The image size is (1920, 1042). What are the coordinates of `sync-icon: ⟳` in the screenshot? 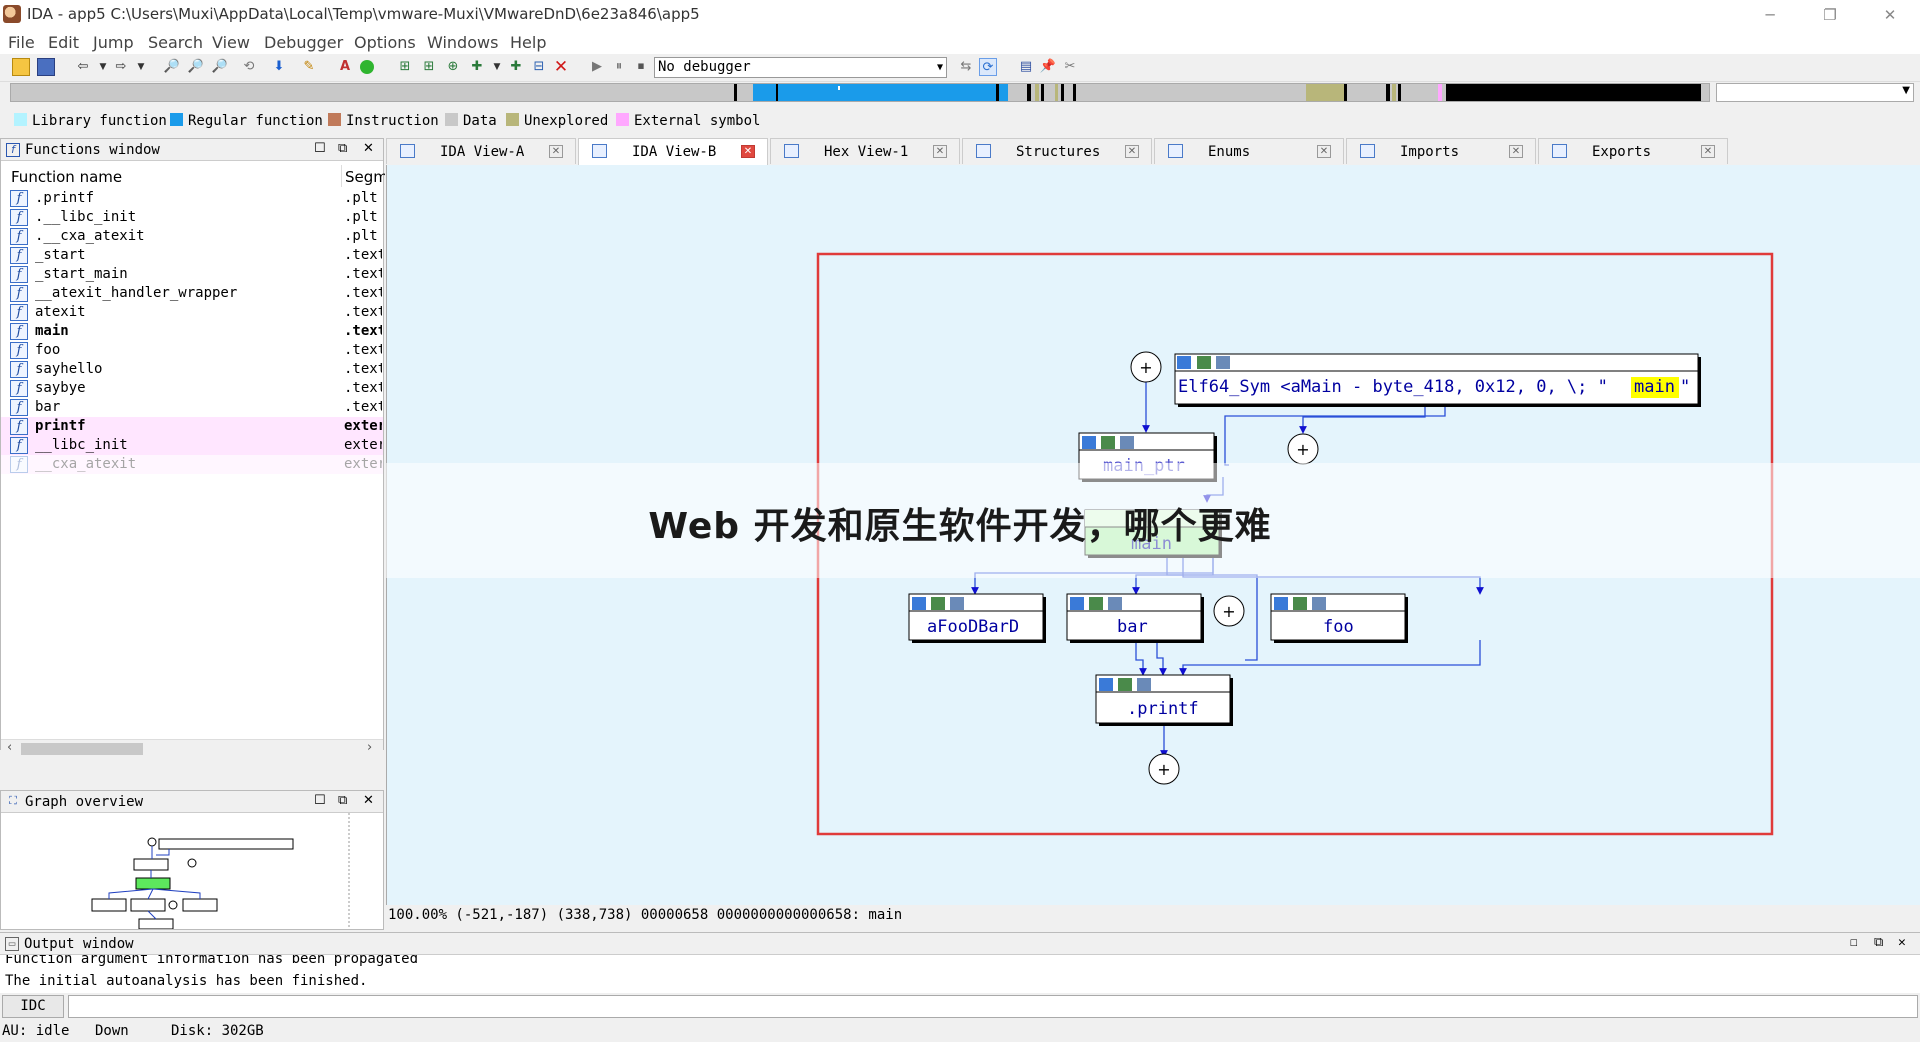 It's located at (988, 67).